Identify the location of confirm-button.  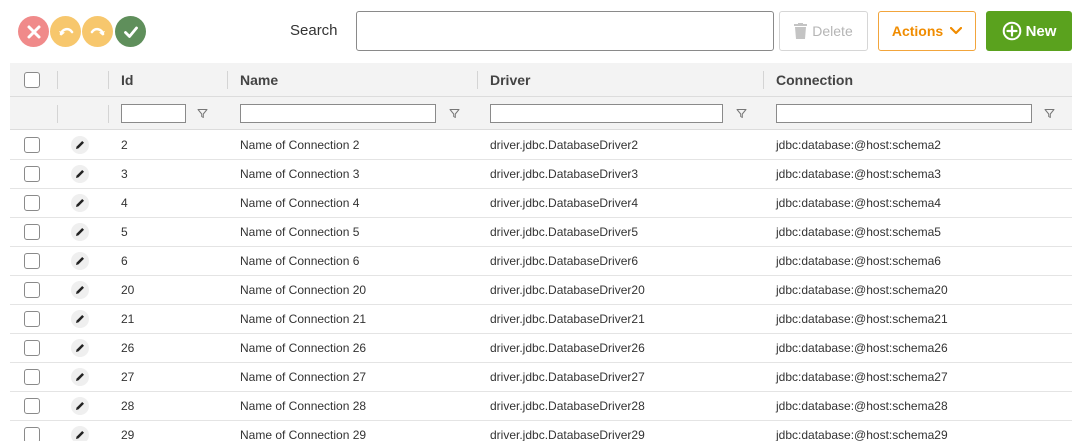
(130, 31).